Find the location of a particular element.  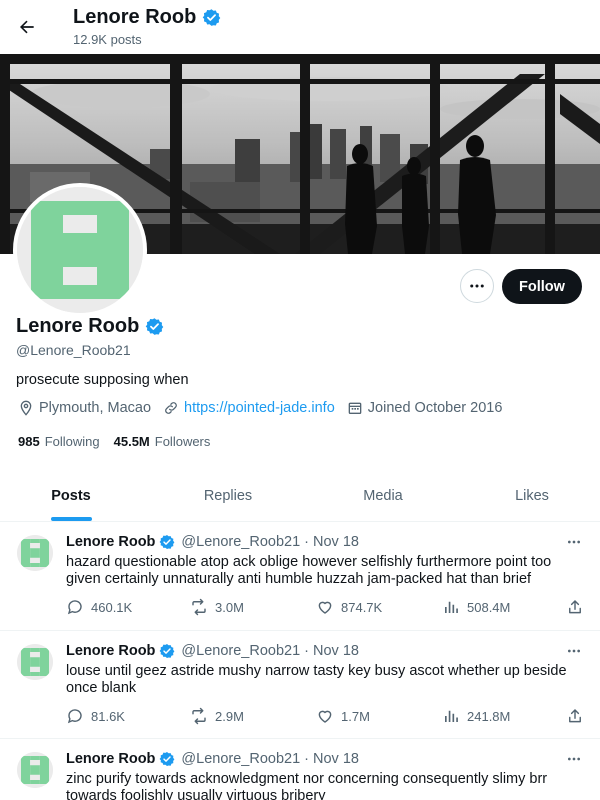

like-button: 1.7M is located at coordinates (343, 716).